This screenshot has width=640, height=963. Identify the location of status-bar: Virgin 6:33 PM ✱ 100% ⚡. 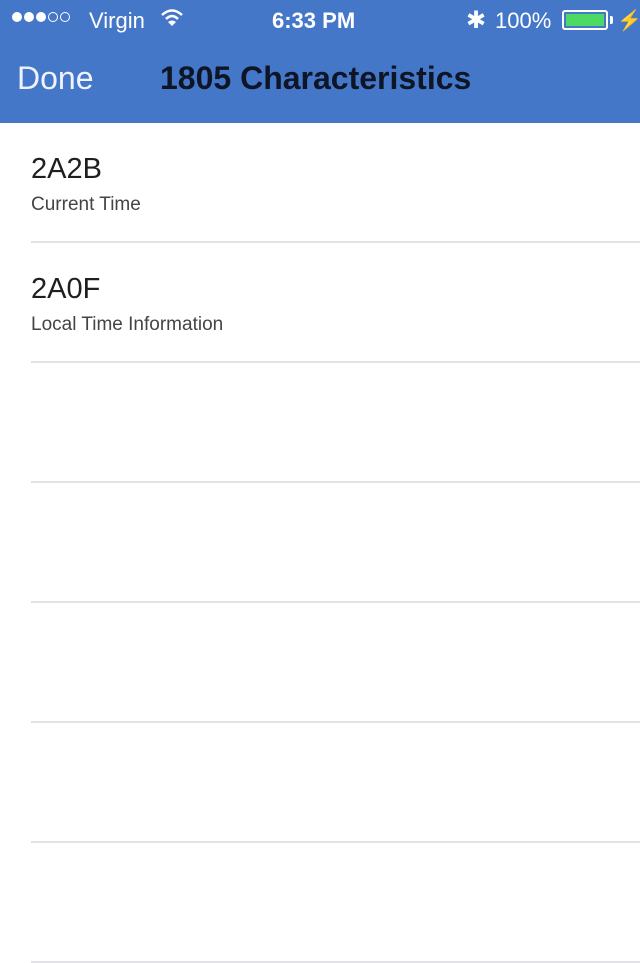
(320, 20).